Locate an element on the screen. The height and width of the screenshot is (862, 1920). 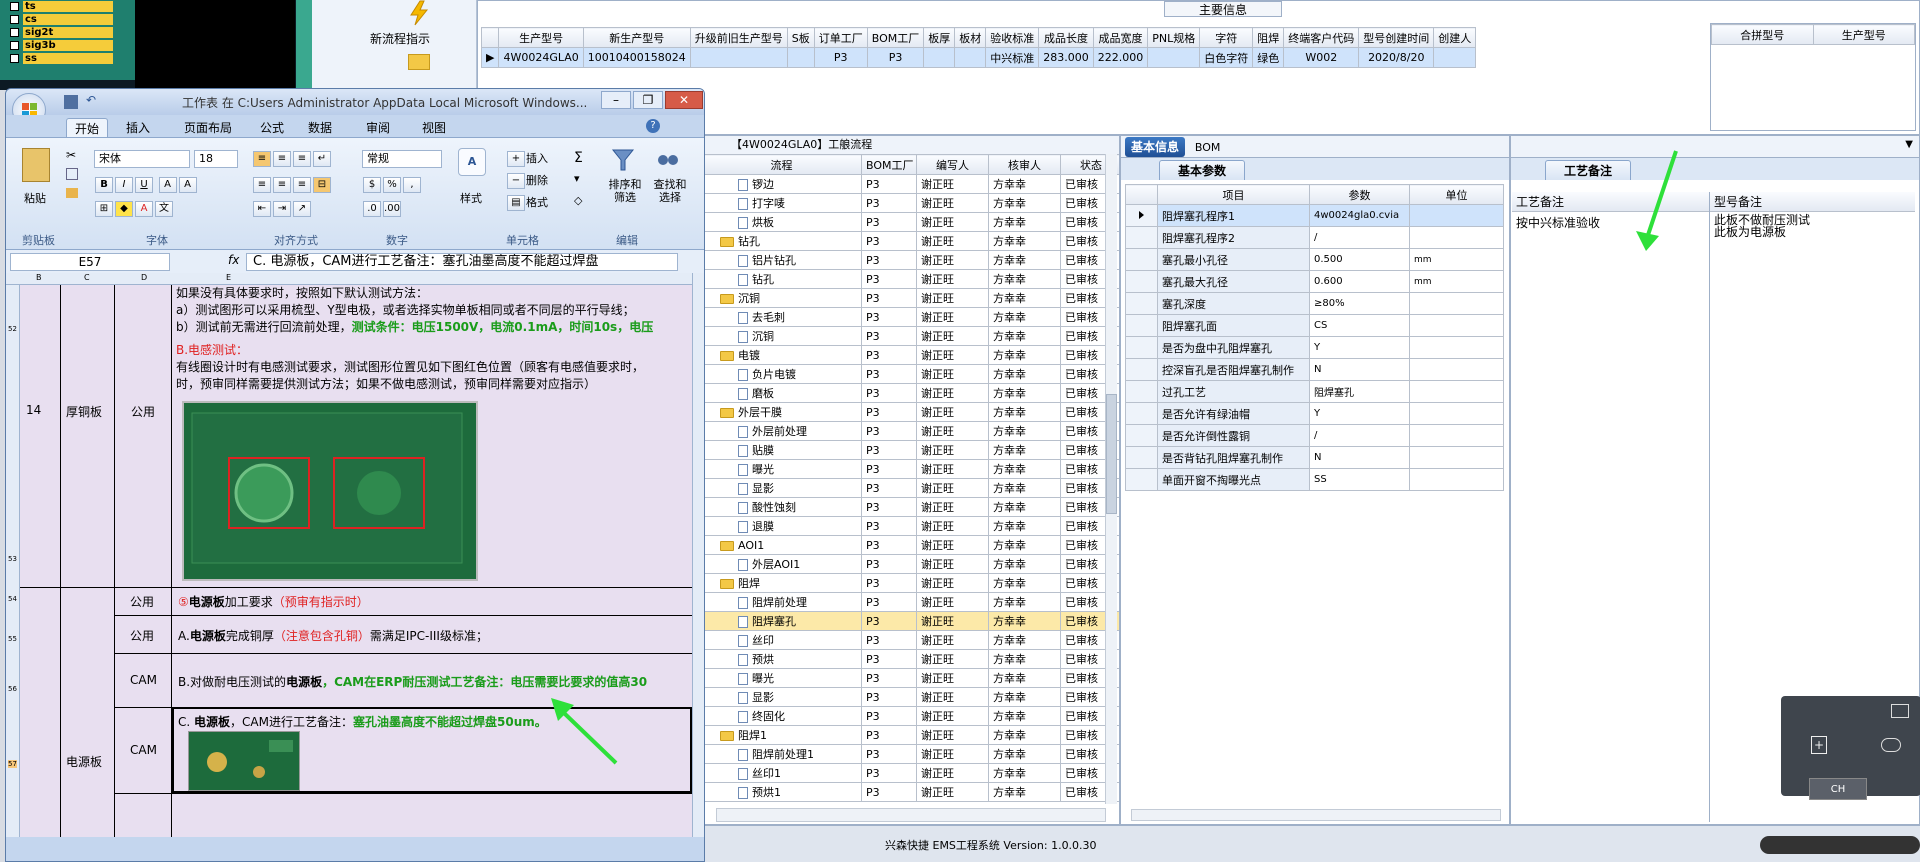
process-col-header: 核审人 is located at coordinates (1024, 164).